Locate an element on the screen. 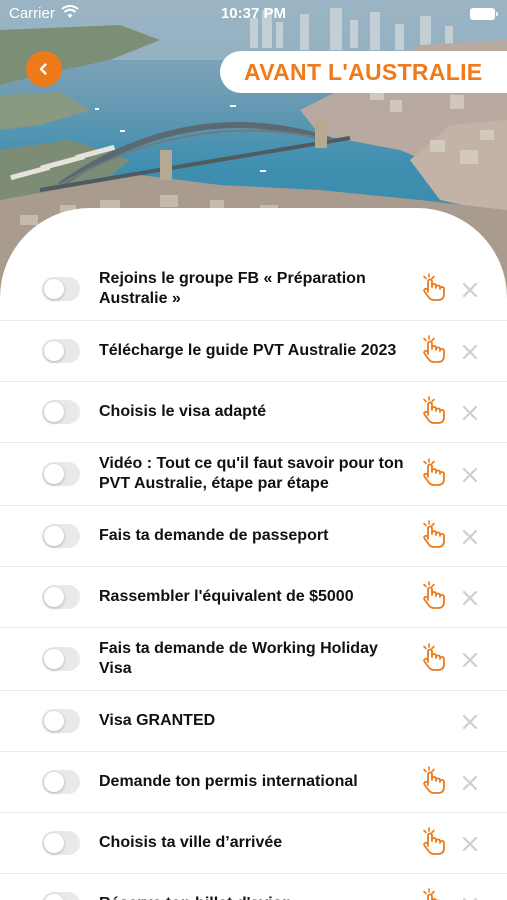 The width and height of the screenshot is (507, 900). list-item: Demande ton permis international is located at coordinates (253, 782).